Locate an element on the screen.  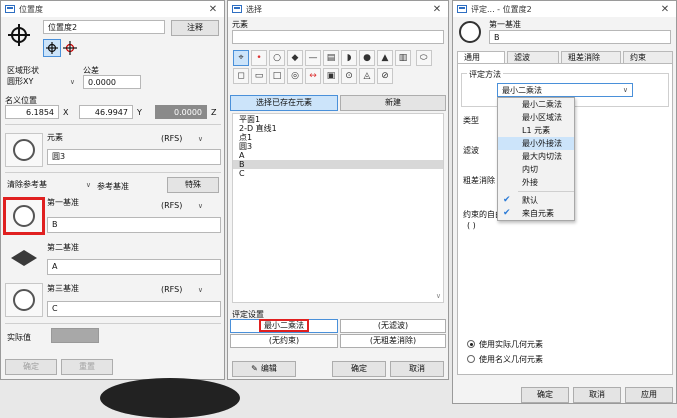
reset-button: 重置 is located at coordinates (87, 367).